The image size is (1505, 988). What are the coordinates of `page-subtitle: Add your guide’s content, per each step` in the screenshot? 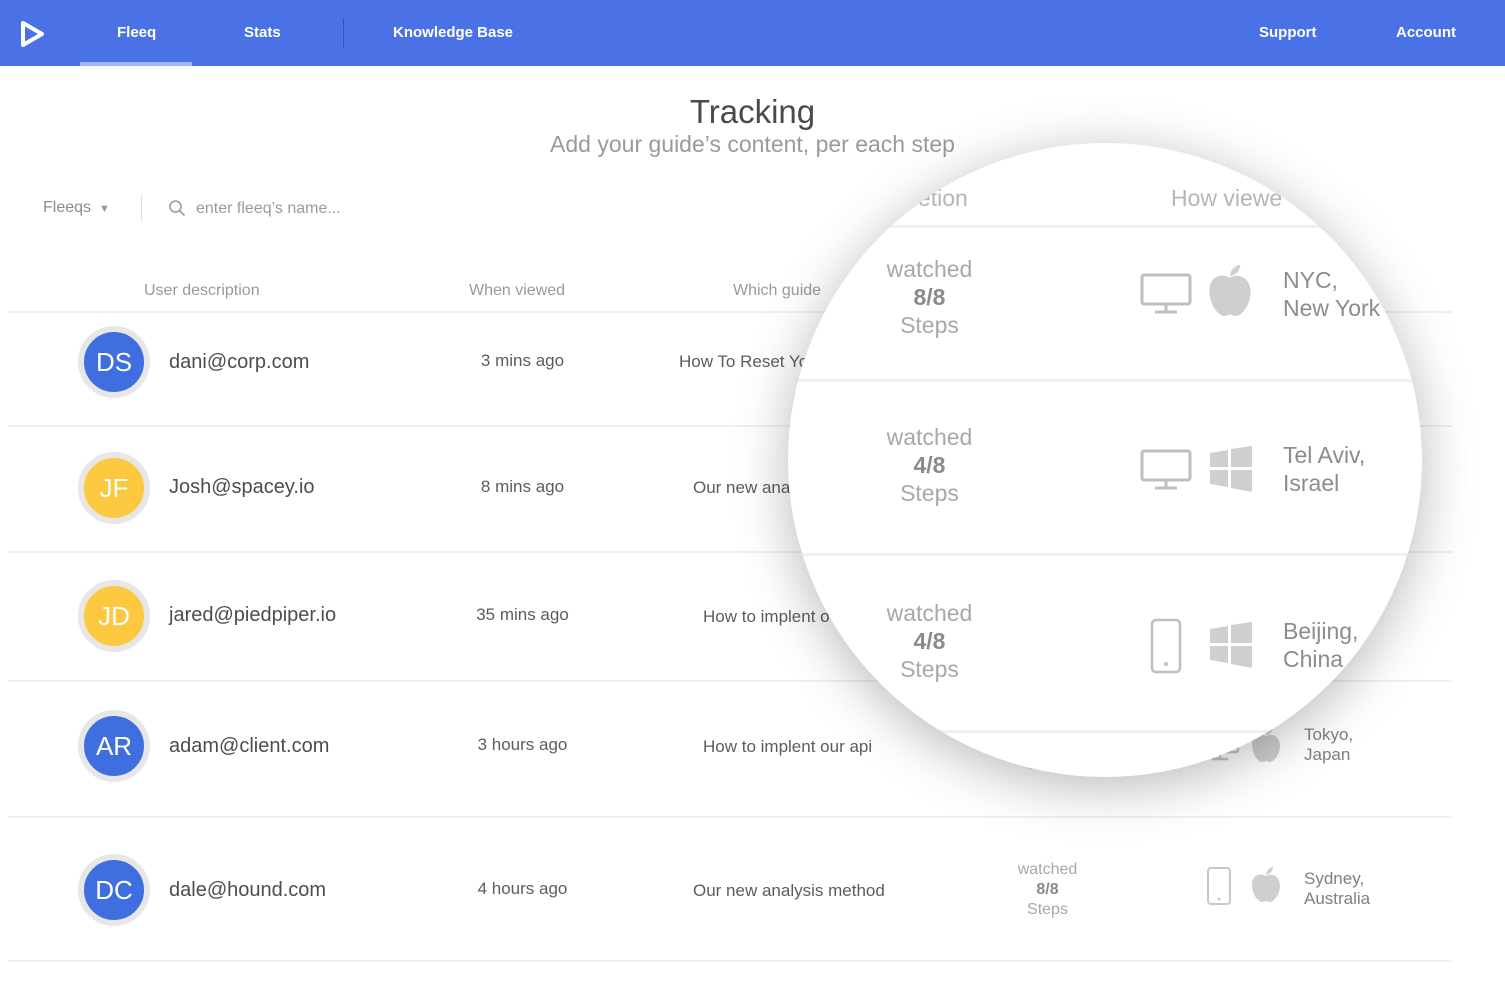 It's located at (752, 144).